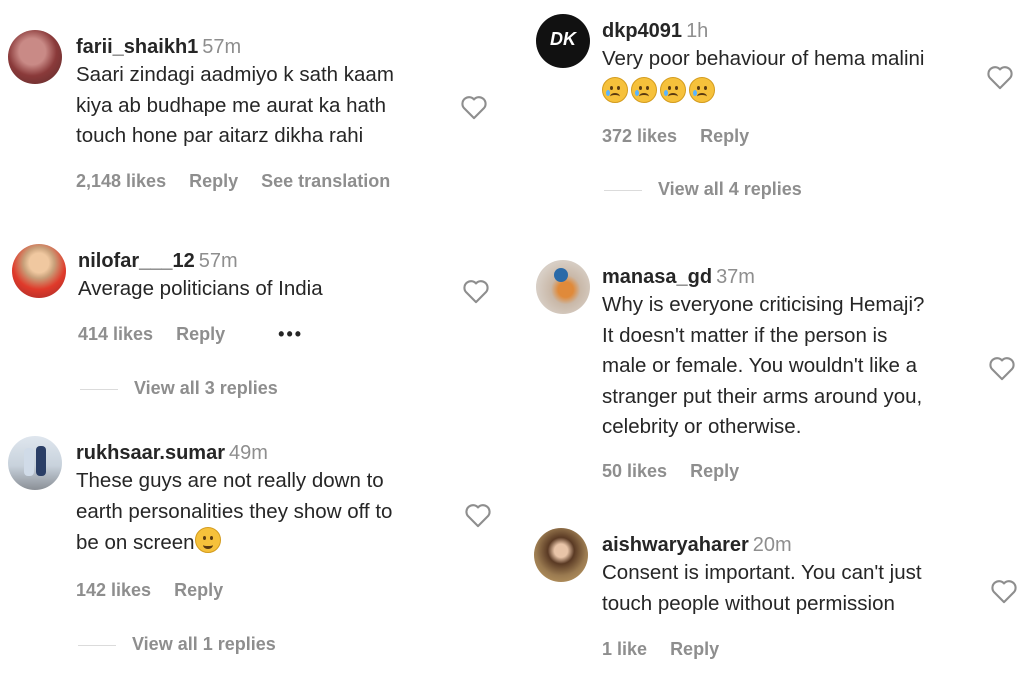 The width and height of the screenshot is (1024, 683). What do you see at coordinates (642, 31) in the screenshot?
I see `comment-username: dkp4091` at bounding box center [642, 31].